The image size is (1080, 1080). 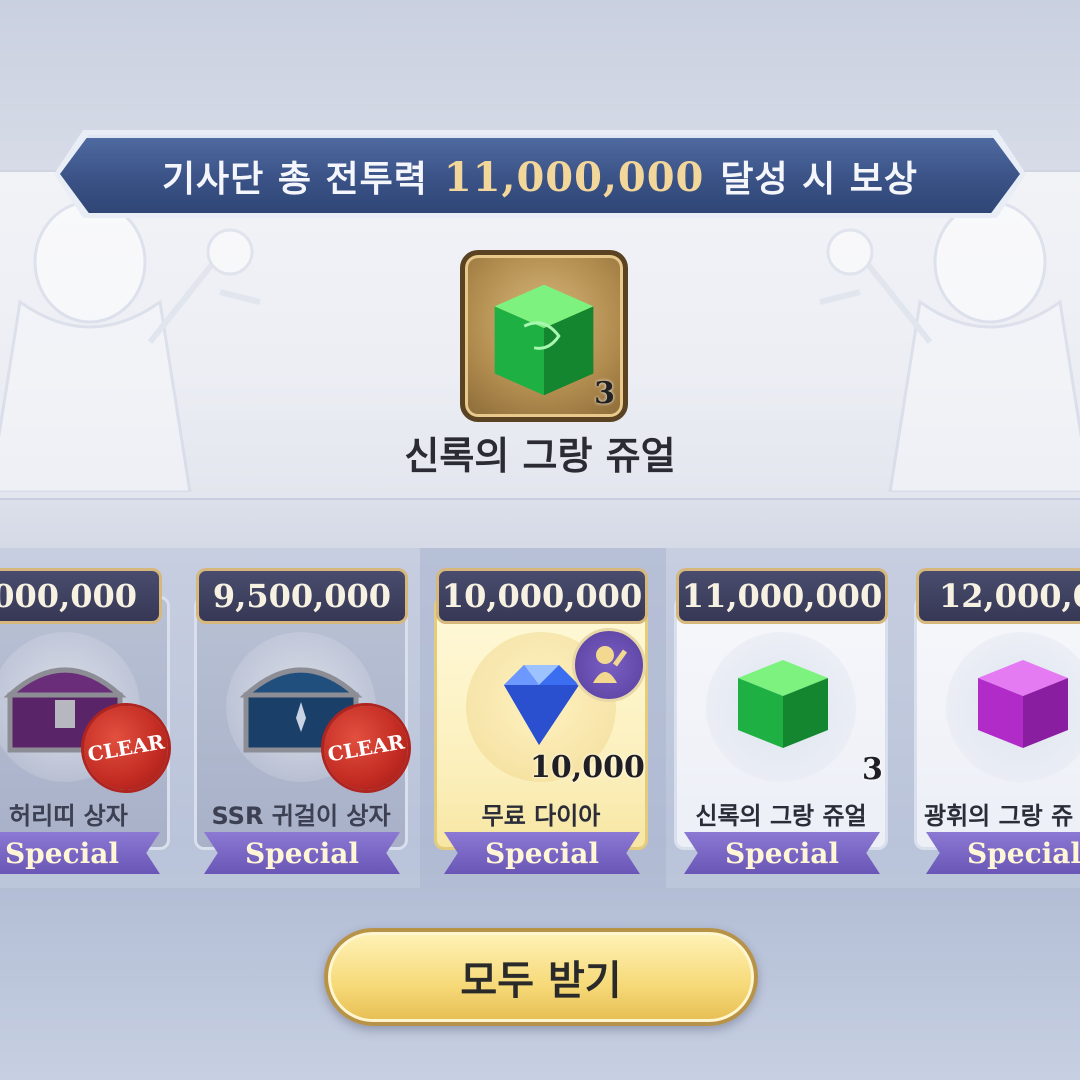 I want to click on title-suffix: 달성 시 보상, so click(x=819, y=179).